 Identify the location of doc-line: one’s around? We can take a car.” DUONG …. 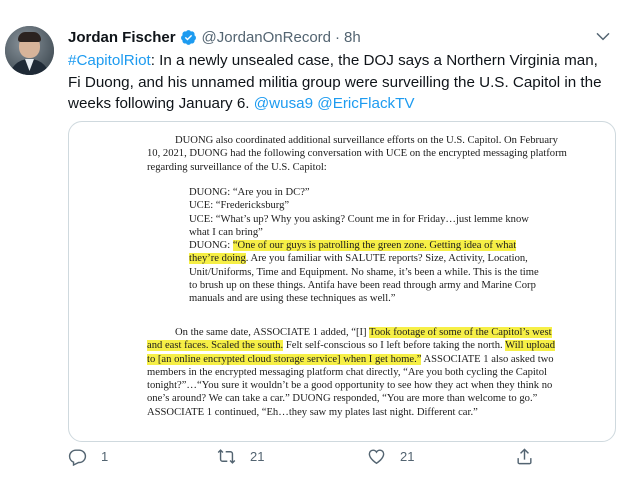
(342, 399).